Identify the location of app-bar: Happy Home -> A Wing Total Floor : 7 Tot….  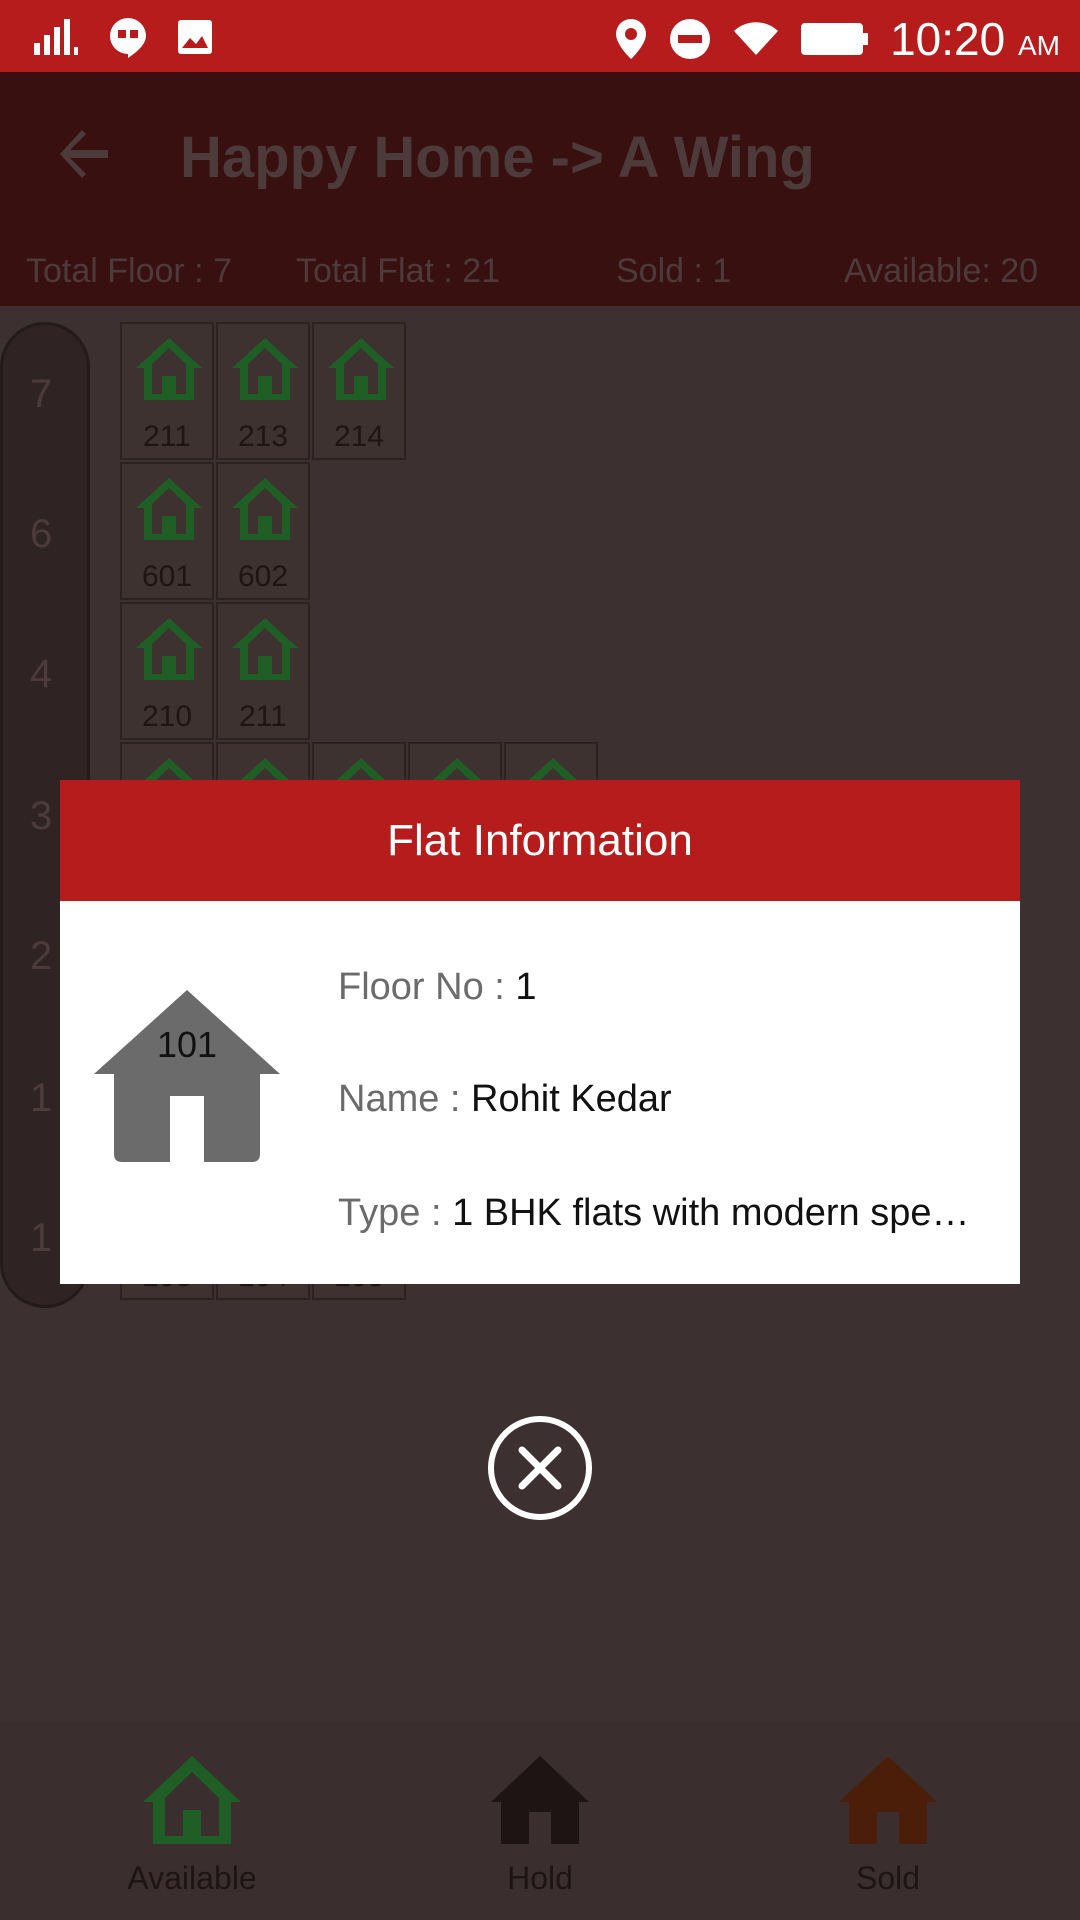
(540, 189).